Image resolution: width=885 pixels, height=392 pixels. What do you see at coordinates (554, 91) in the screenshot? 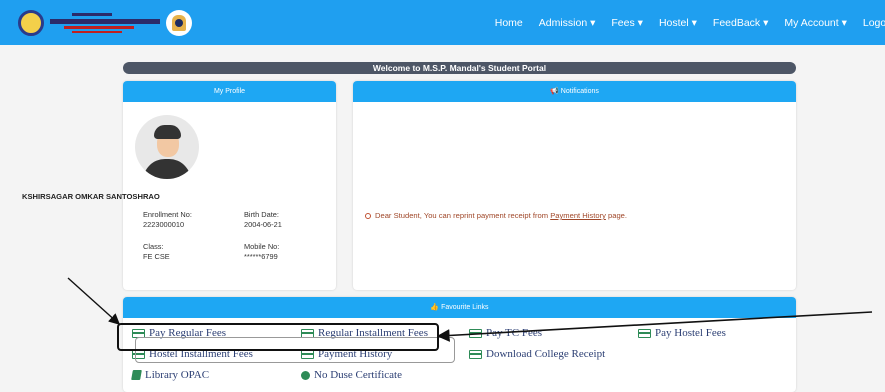
I see `megaphone-icon: 📢` at bounding box center [554, 91].